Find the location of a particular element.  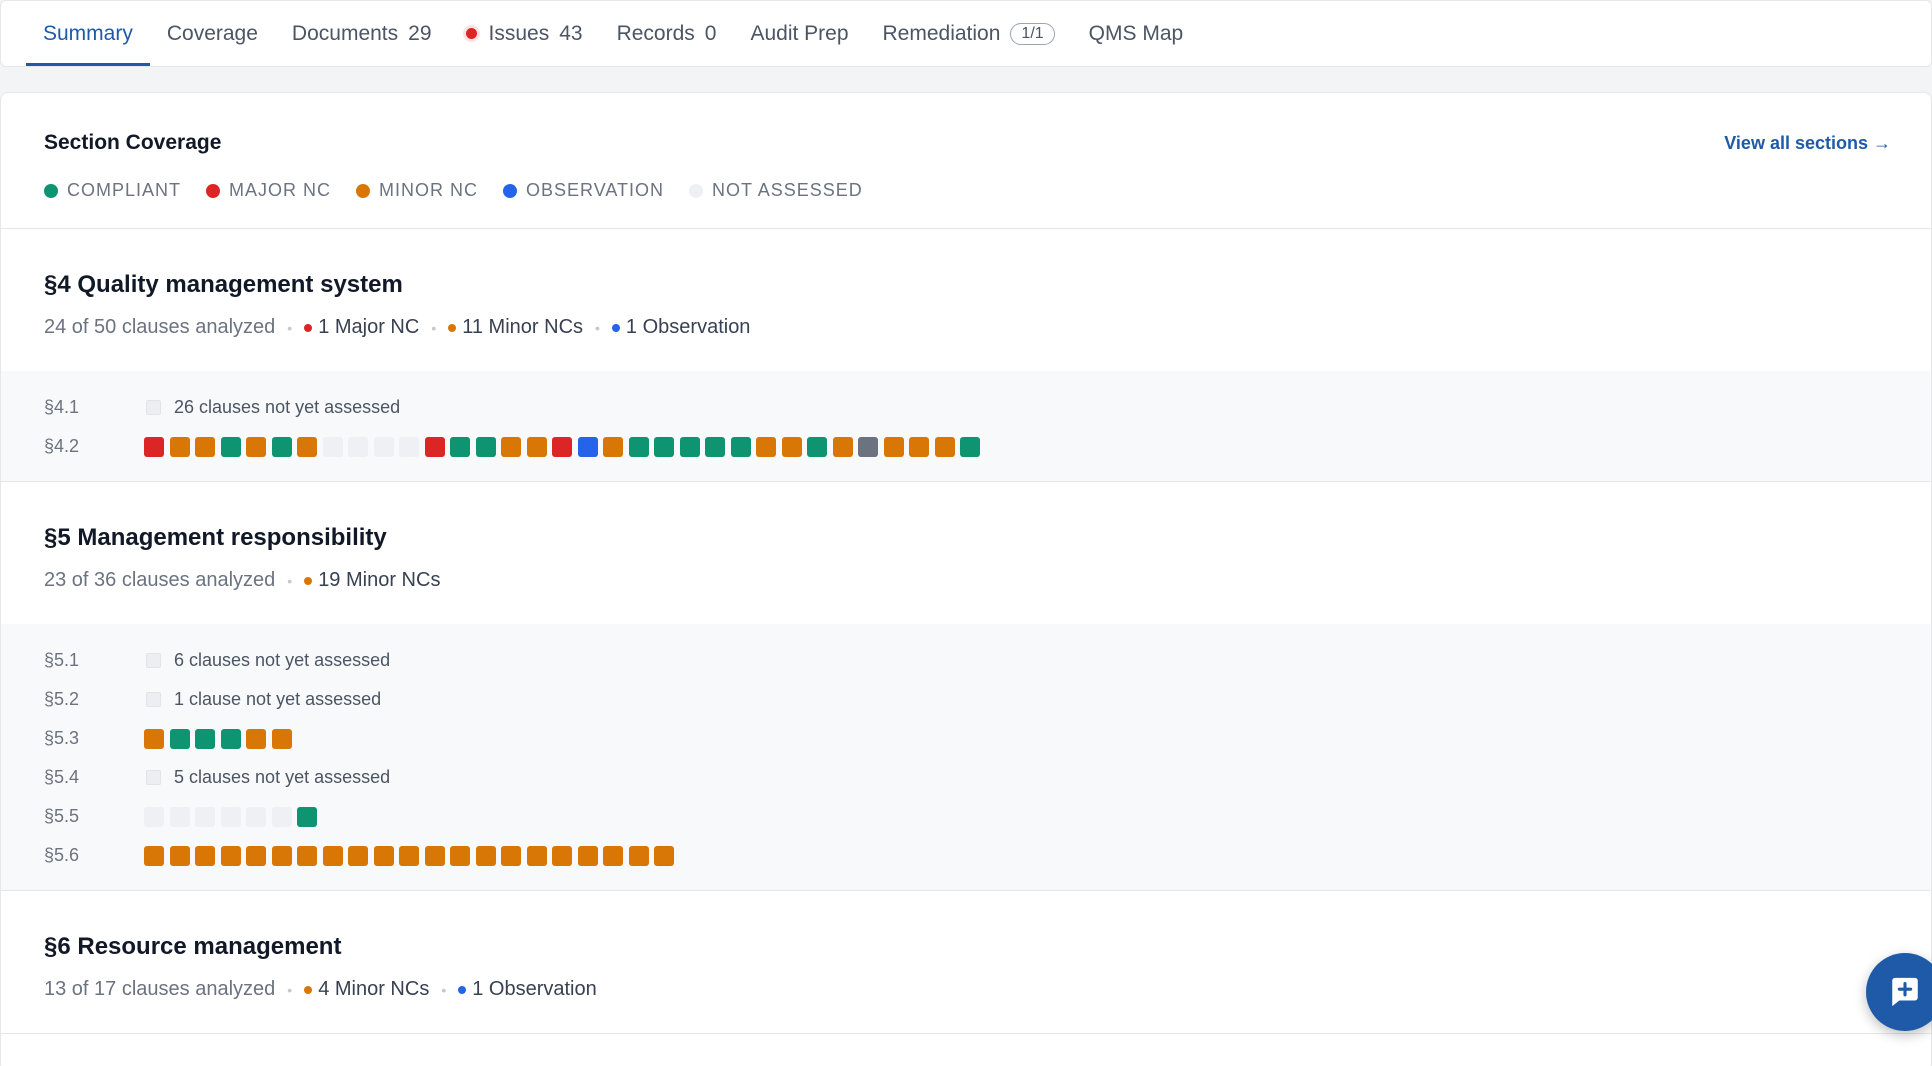

tab-issues: Issues 43 is located at coordinates (524, 33).